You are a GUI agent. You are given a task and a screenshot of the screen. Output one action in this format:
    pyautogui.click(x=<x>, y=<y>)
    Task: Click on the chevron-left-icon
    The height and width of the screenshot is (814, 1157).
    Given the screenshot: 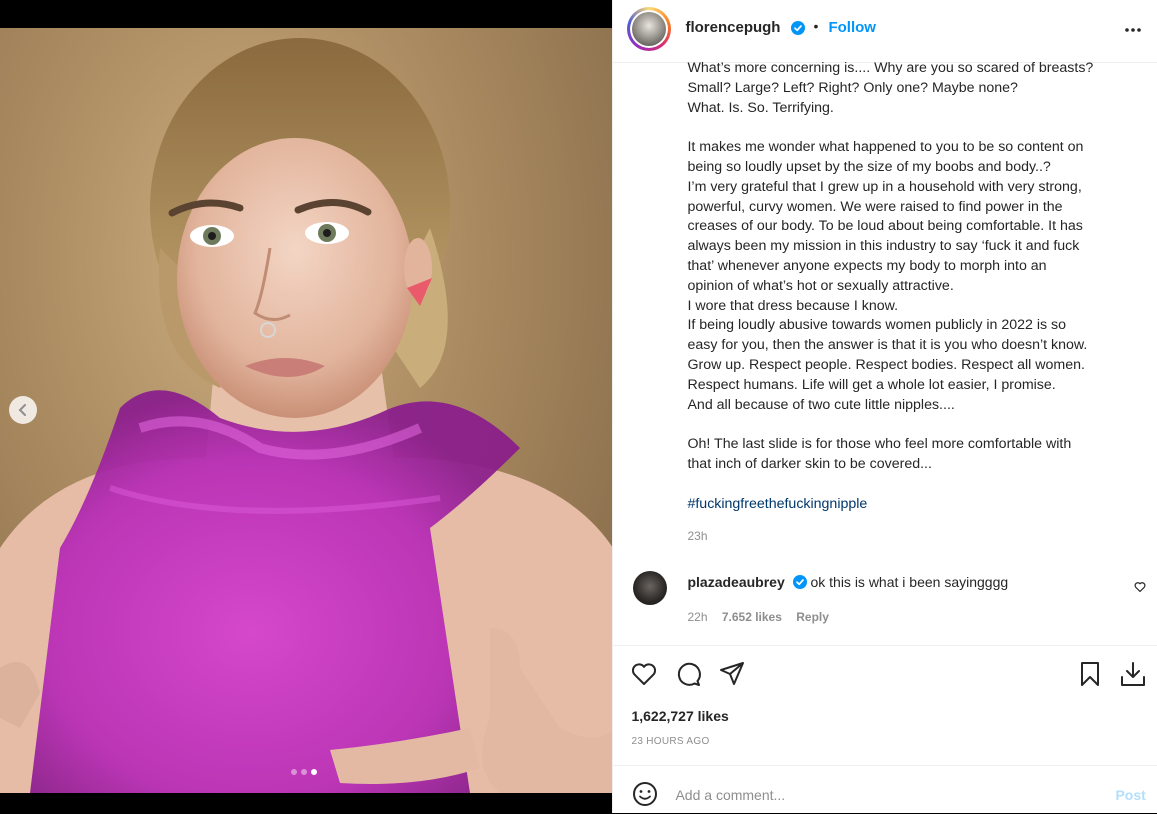 What is the action you would take?
    pyautogui.click(x=22, y=410)
    